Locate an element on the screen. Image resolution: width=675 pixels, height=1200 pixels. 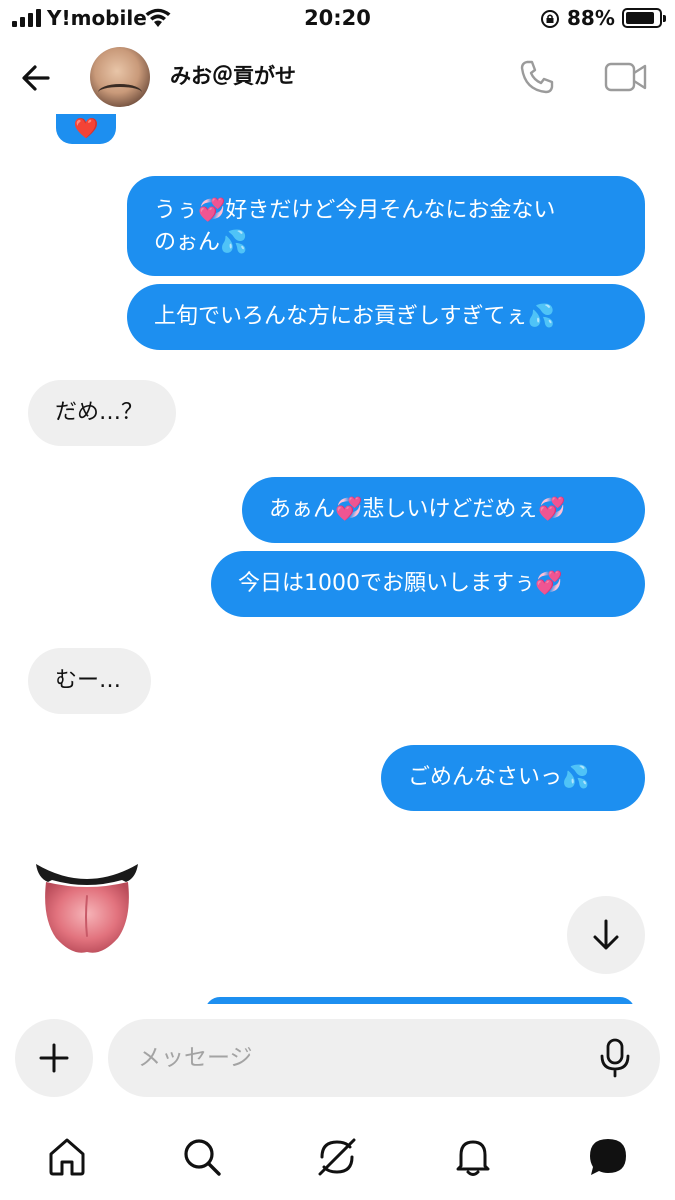
notifications-bell-icon is located at coordinates (473, 1157).